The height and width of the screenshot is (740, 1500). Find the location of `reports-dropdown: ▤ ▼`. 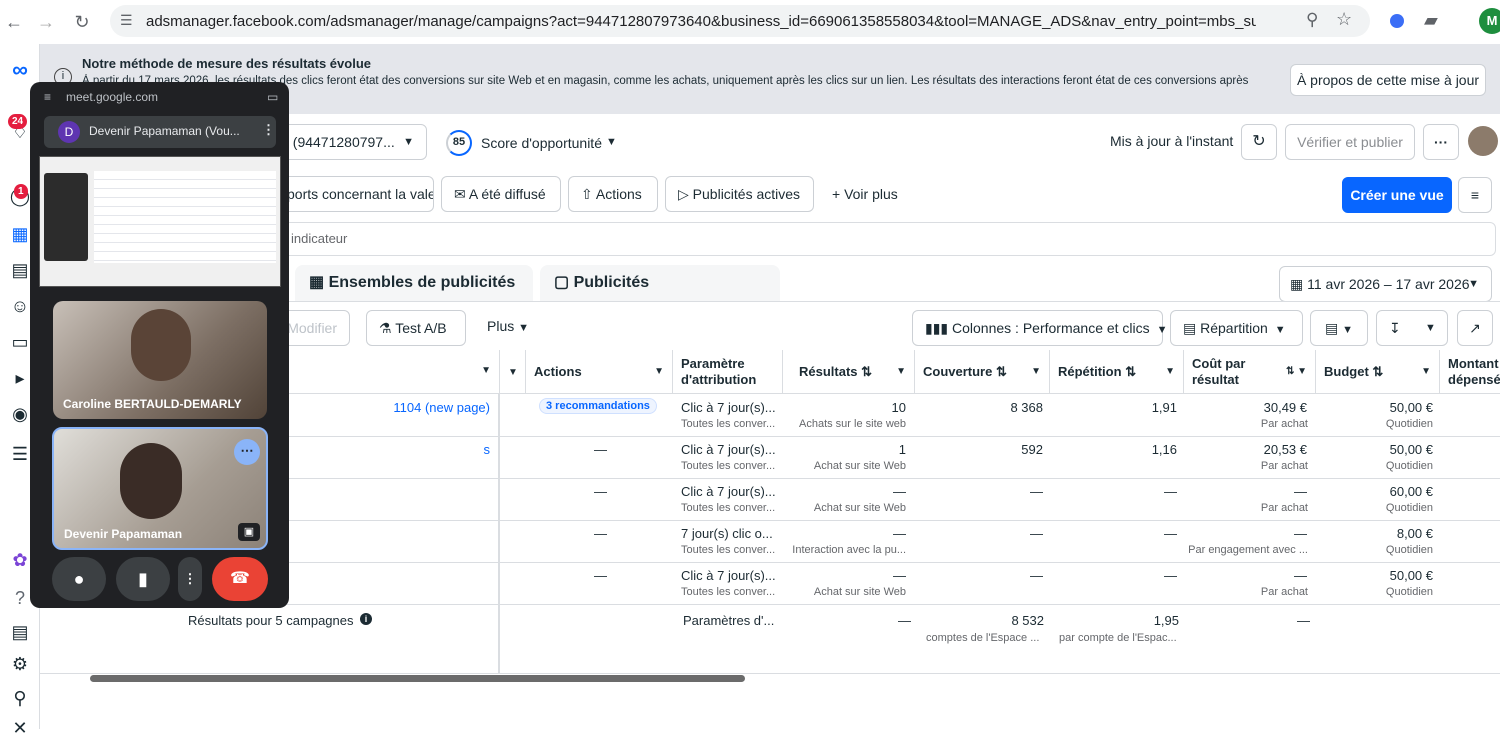

reports-dropdown: ▤ ▼ is located at coordinates (1339, 328).